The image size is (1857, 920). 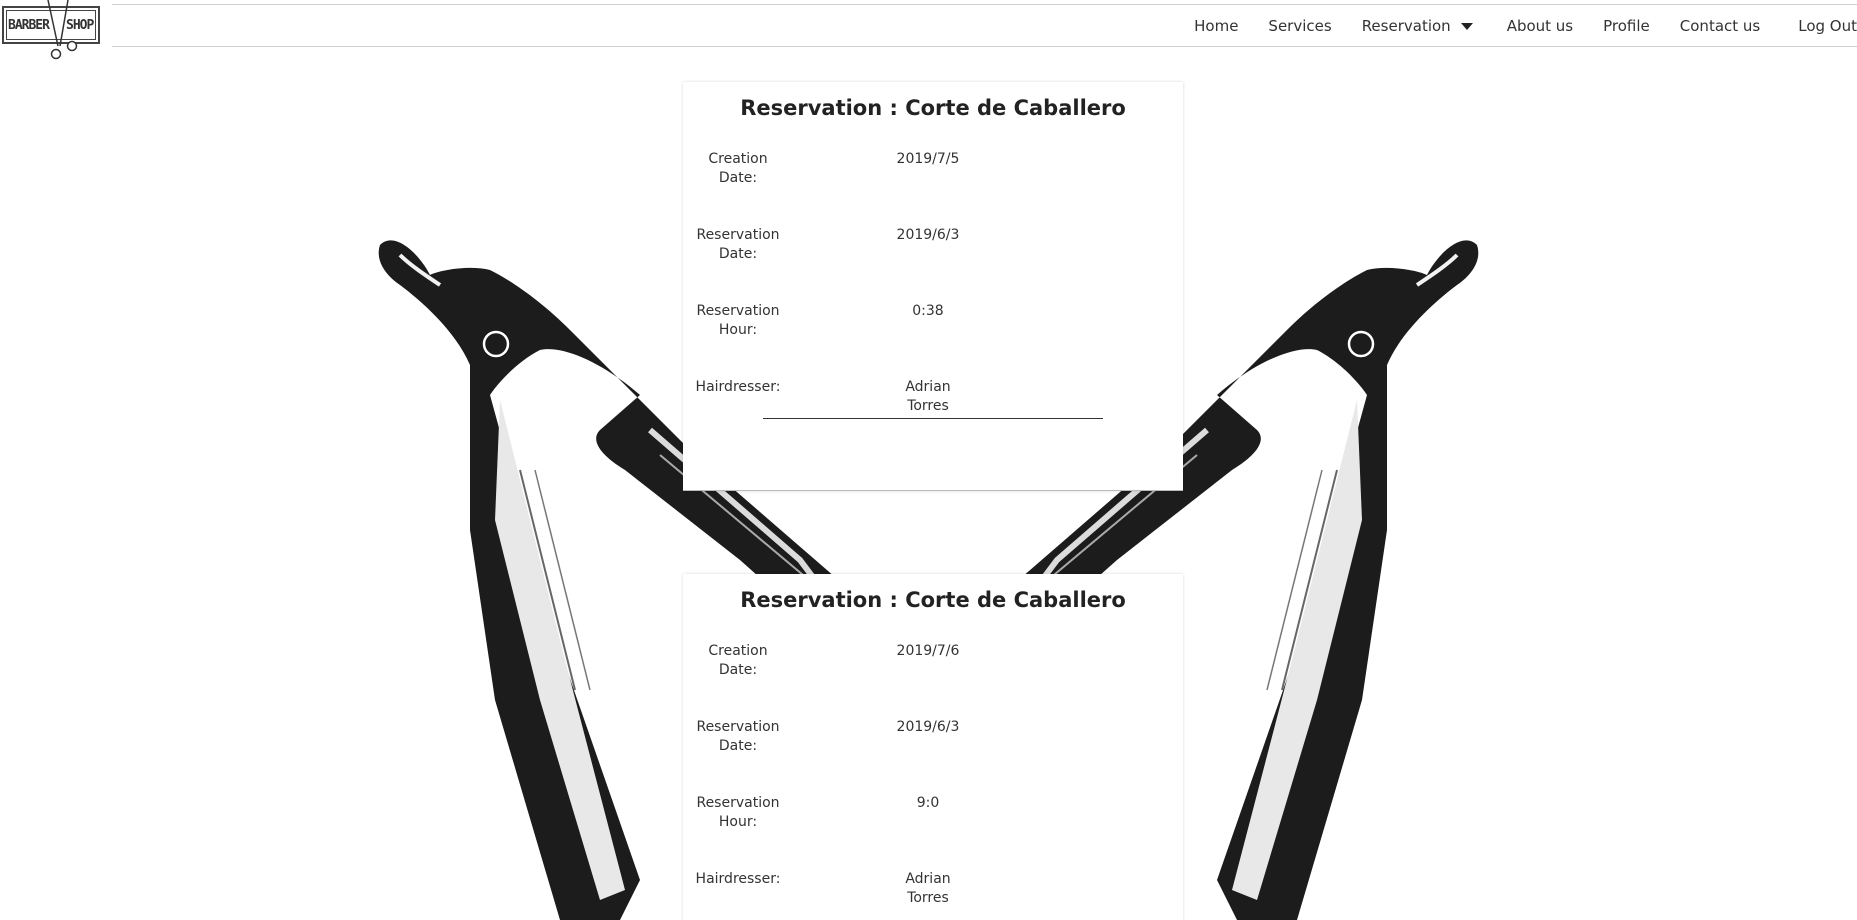 I want to click on nav-services-link: Services, so click(x=1299, y=26).